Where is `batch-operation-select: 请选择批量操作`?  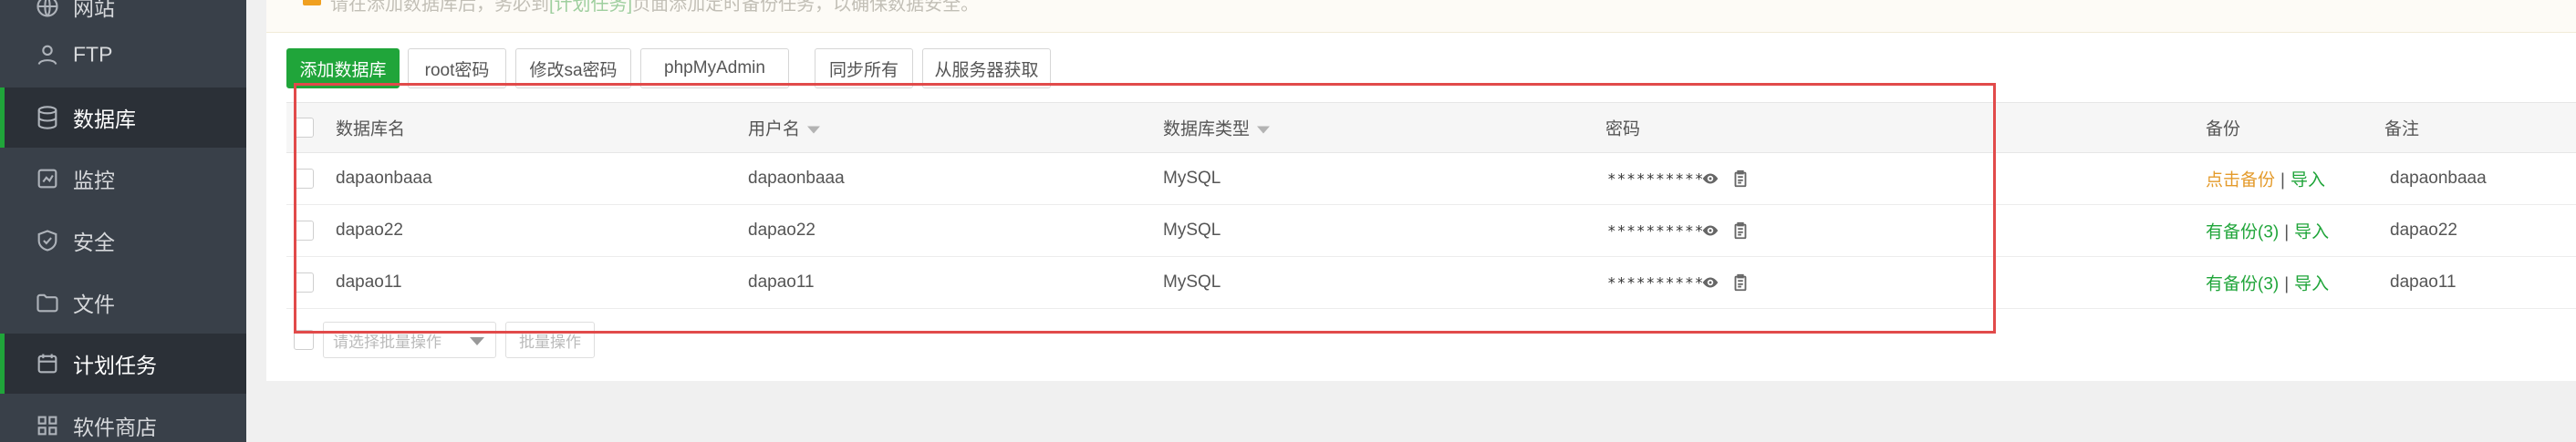 batch-operation-select: 请选择批量操作 is located at coordinates (409, 340).